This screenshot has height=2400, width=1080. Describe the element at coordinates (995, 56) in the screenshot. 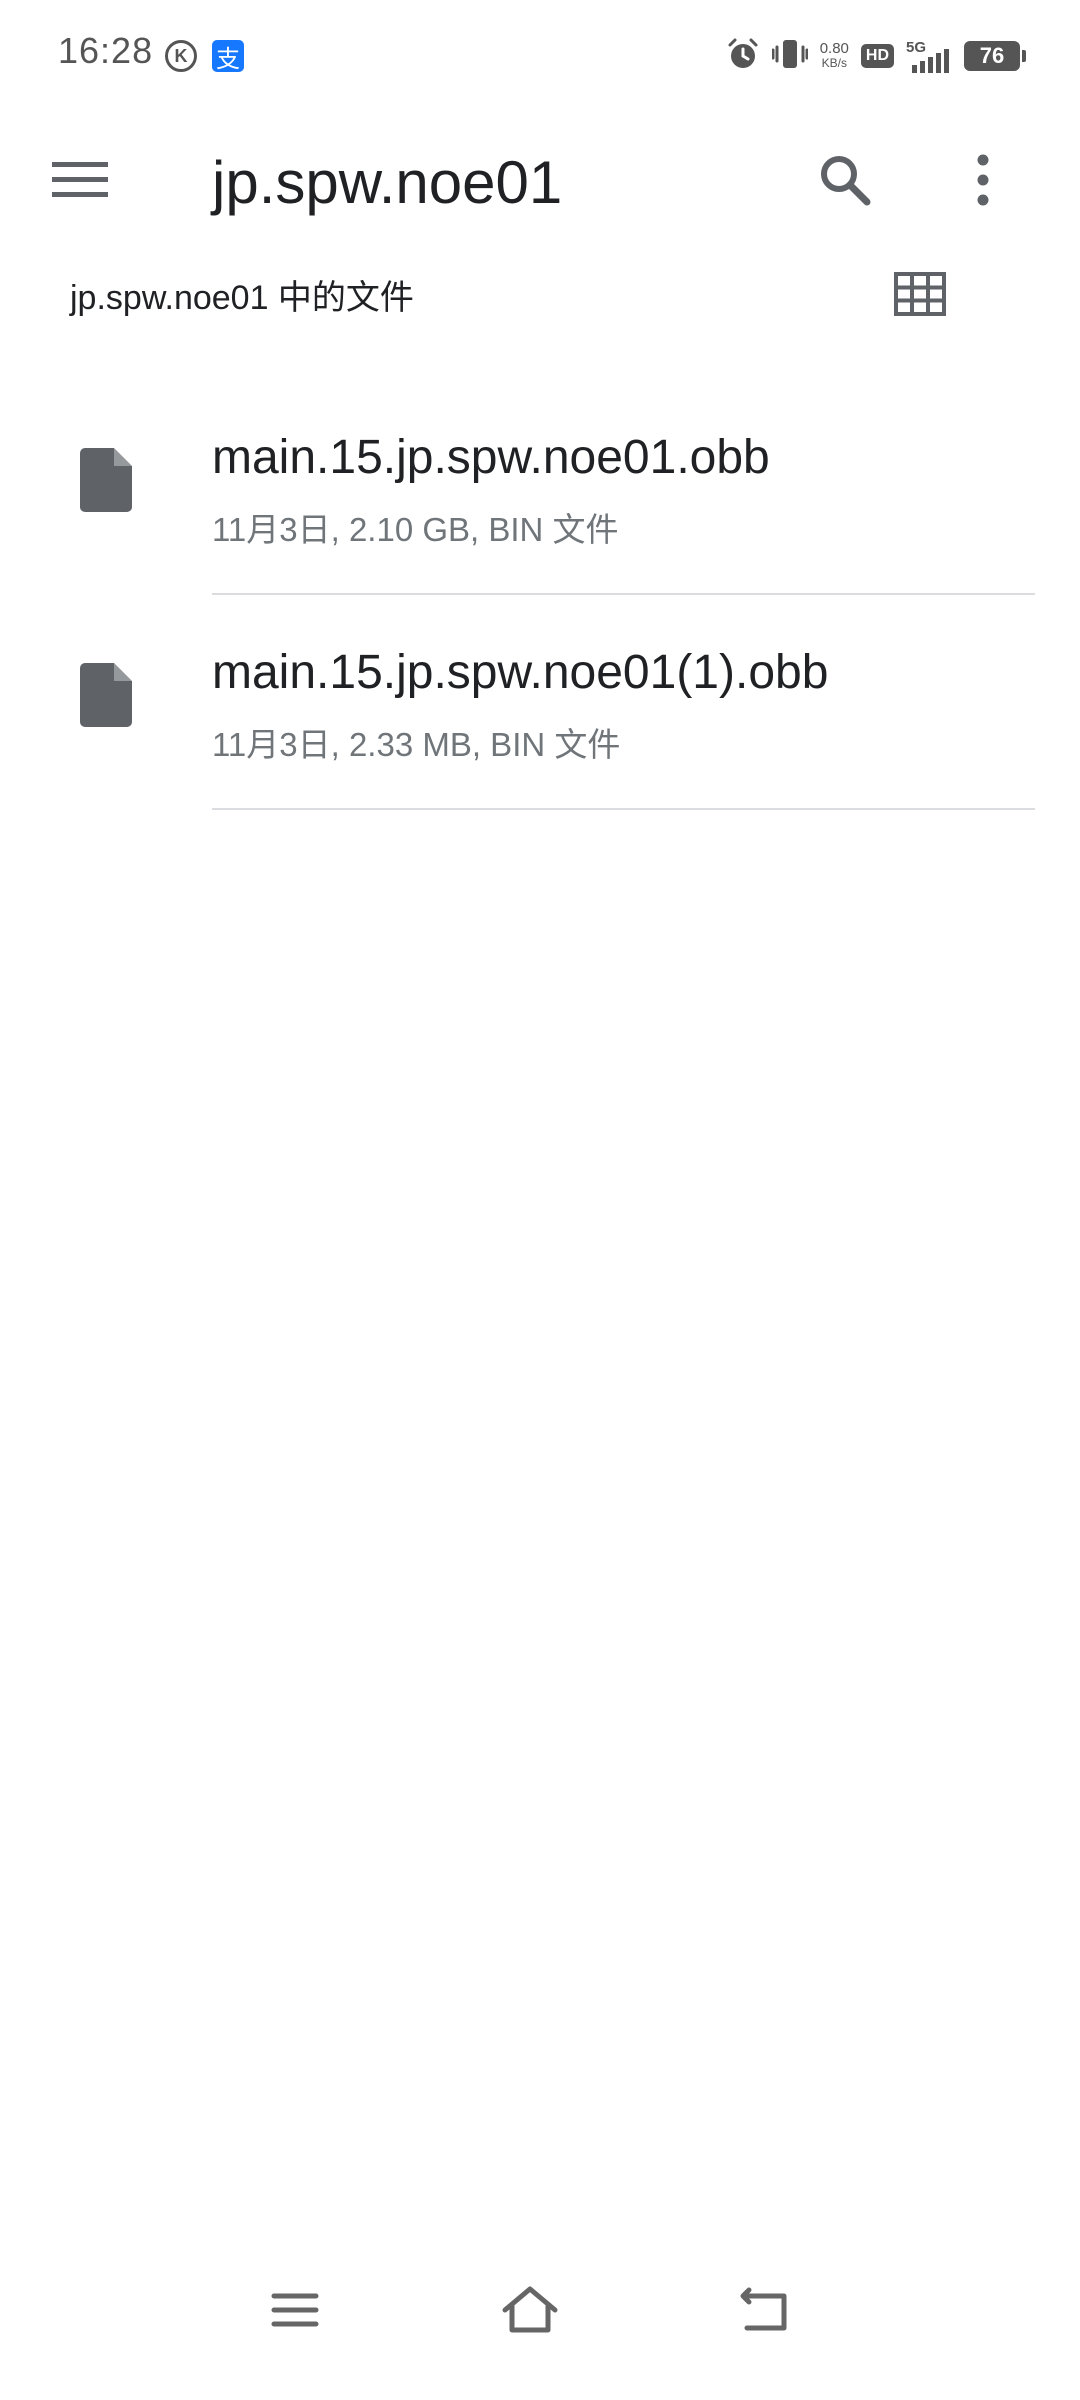

I see `battery-icon: 76` at that location.